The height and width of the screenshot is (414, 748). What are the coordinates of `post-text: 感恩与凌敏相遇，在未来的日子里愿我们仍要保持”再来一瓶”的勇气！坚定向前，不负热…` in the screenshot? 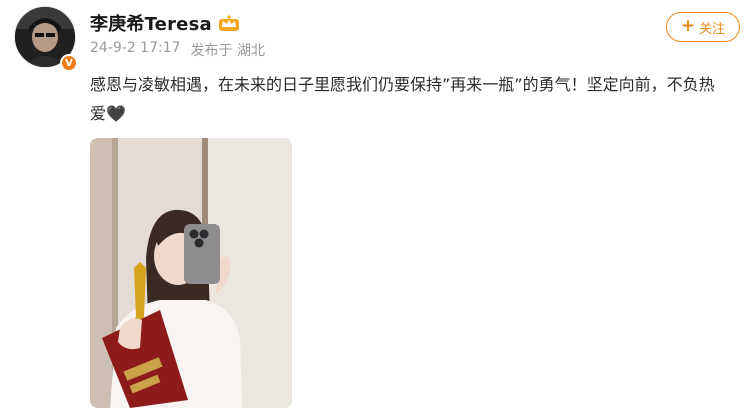 It's located at (402, 99).